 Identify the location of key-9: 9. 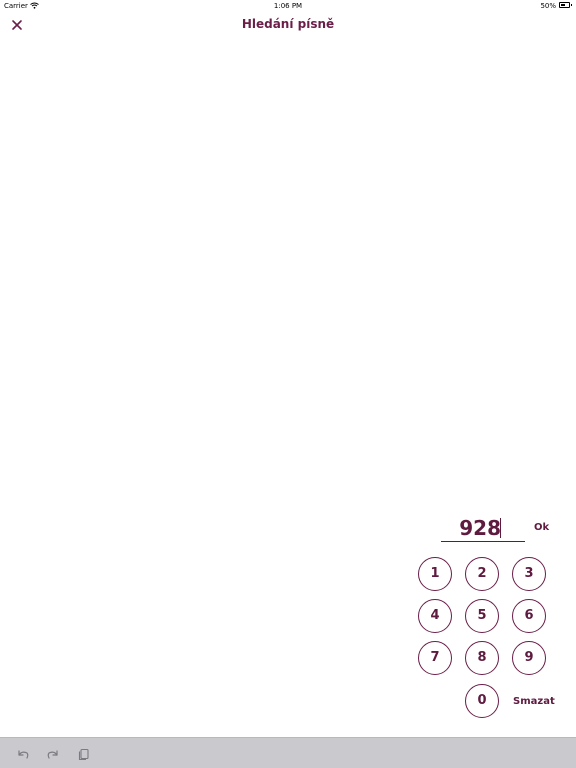
(529, 658).